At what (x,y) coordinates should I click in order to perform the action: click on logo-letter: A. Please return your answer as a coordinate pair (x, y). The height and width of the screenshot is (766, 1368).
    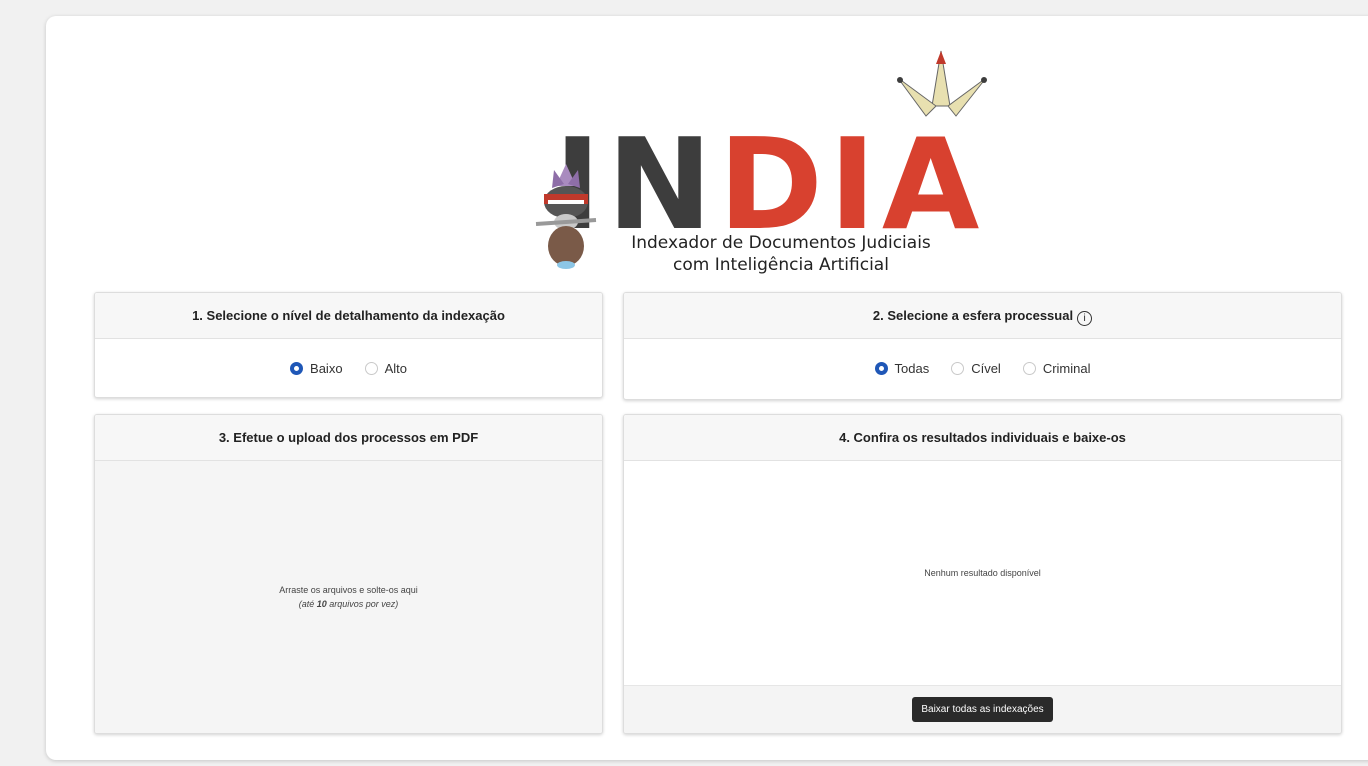
    Looking at the image, I should click on (933, 184).